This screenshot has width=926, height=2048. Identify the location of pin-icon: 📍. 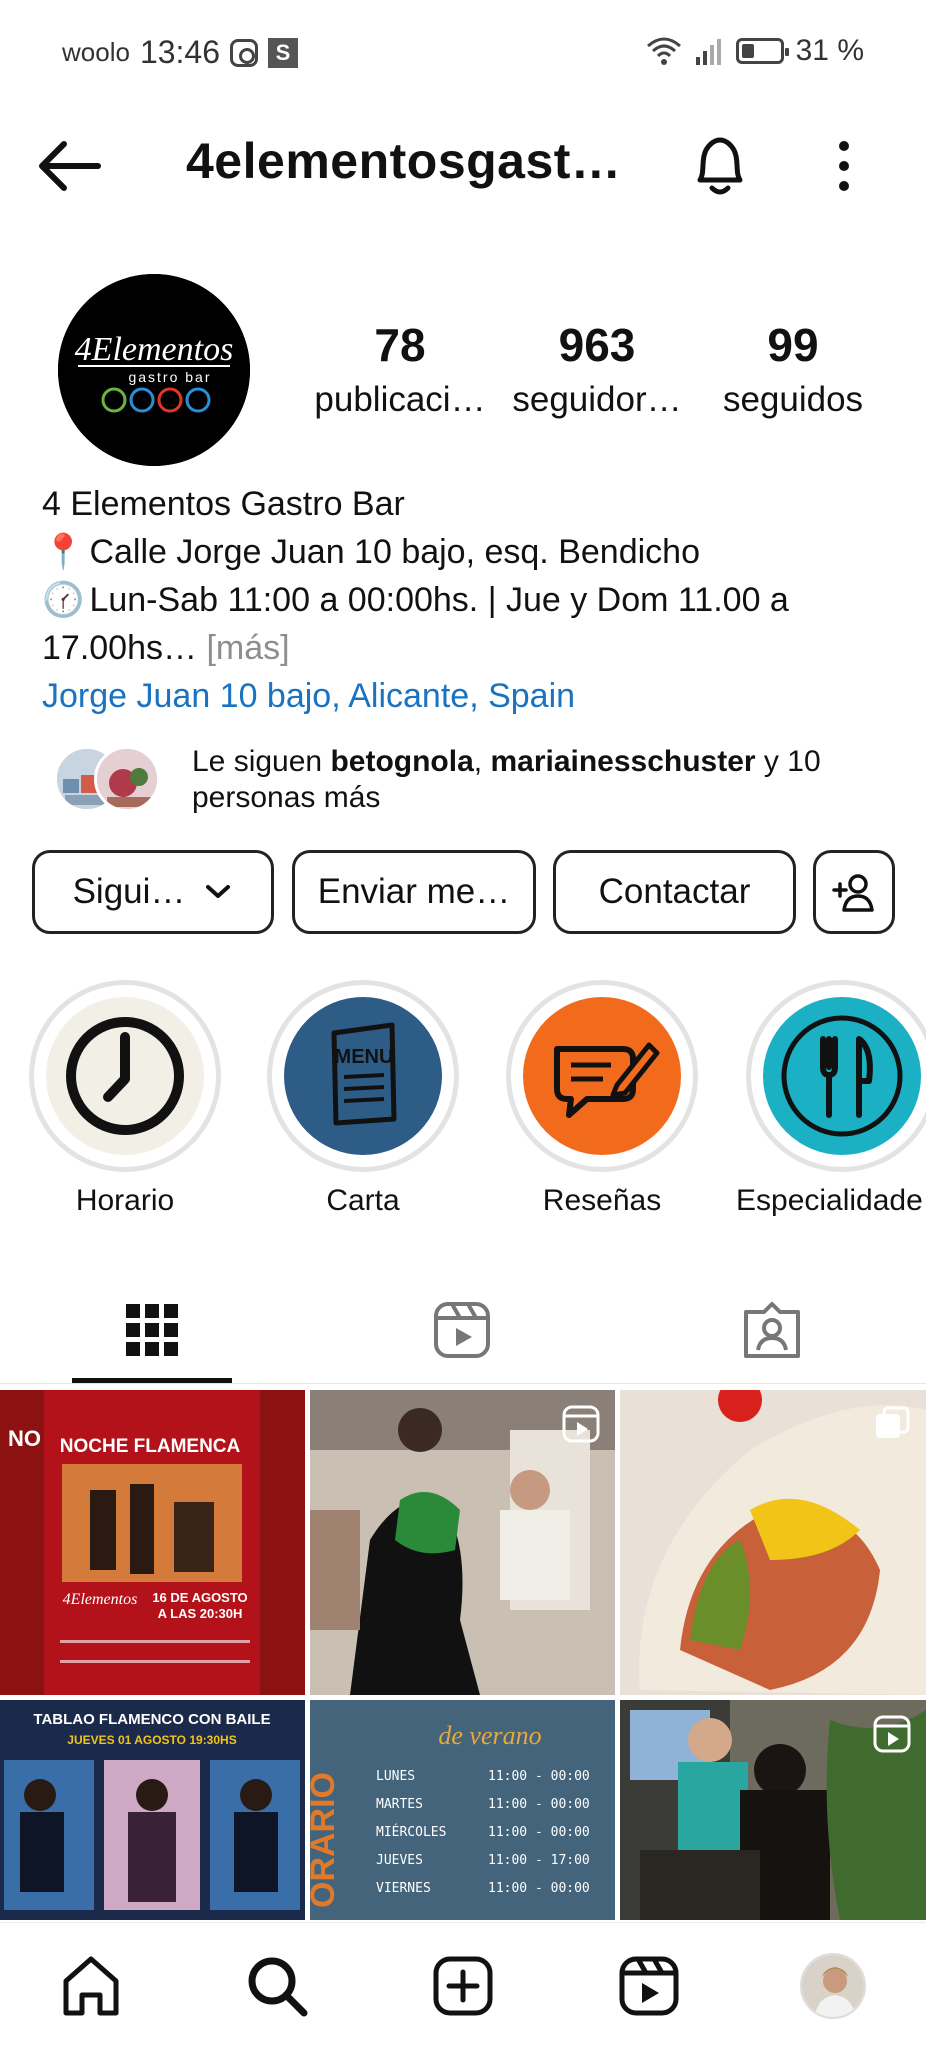
(63, 552).